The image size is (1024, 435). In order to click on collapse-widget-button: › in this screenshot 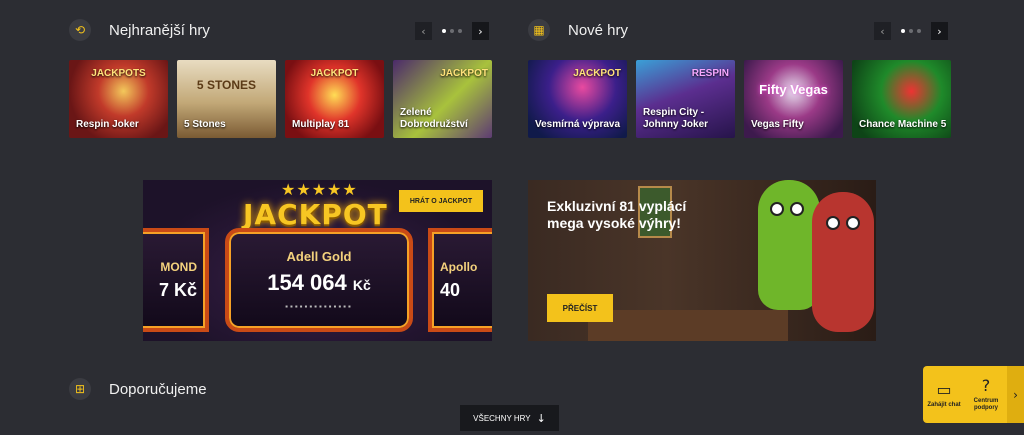, I will do `click(1015, 394)`.